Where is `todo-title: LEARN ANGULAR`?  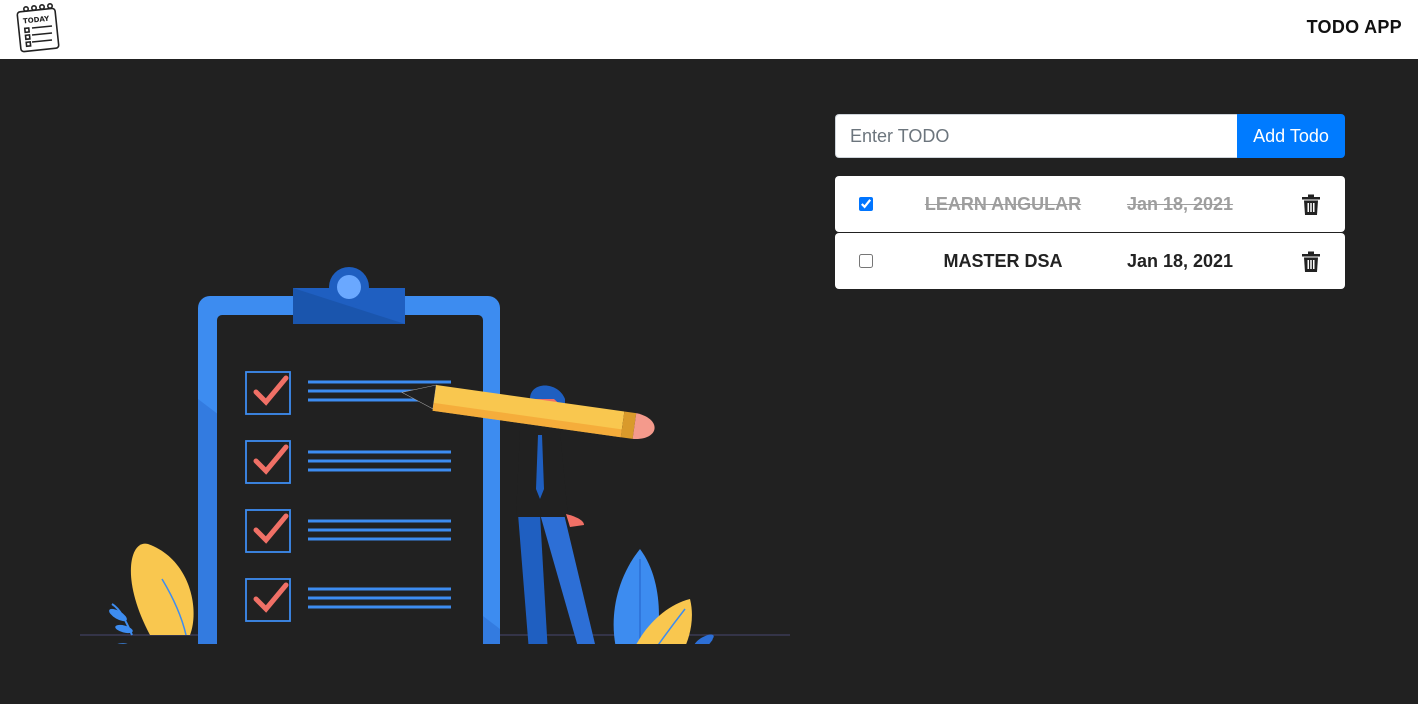 todo-title: LEARN ANGULAR is located at coordinates (1003, 204).